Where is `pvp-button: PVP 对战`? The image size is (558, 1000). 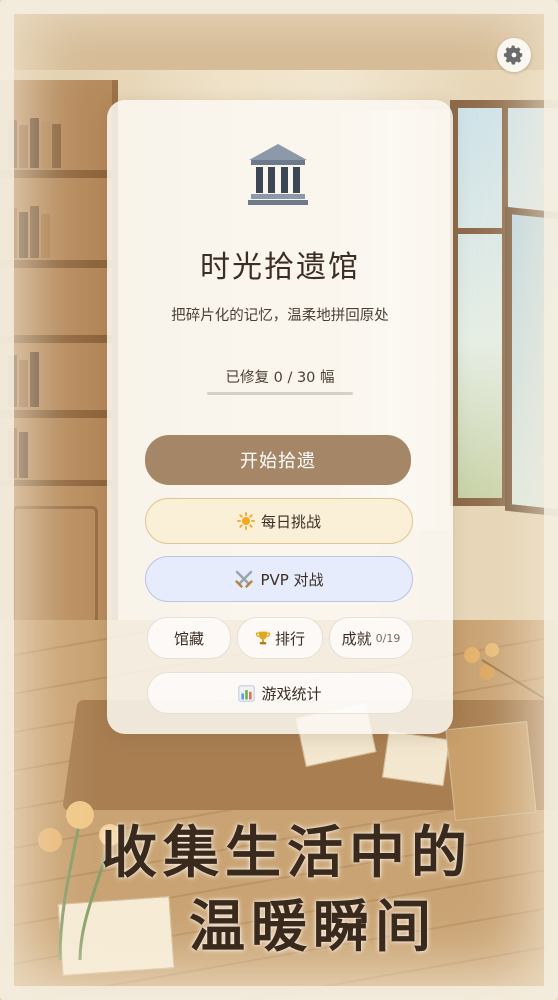
pvp-button: PVP 对战 is located at coordinates (279, 579).